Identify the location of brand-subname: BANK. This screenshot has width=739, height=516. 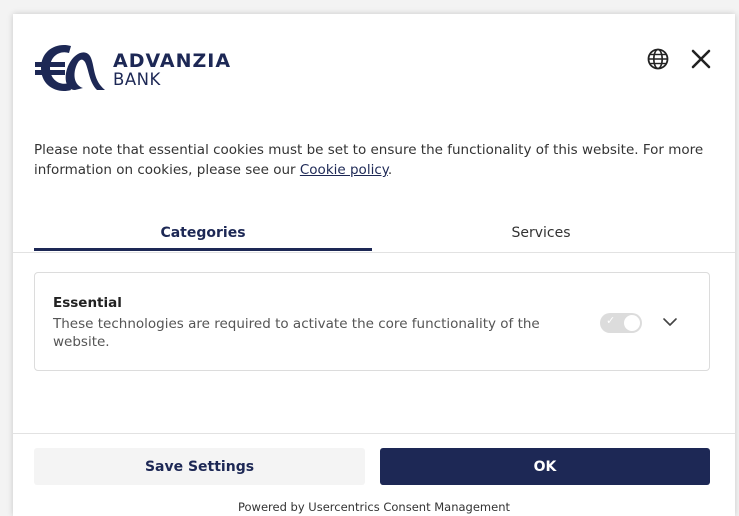
(137, 79).